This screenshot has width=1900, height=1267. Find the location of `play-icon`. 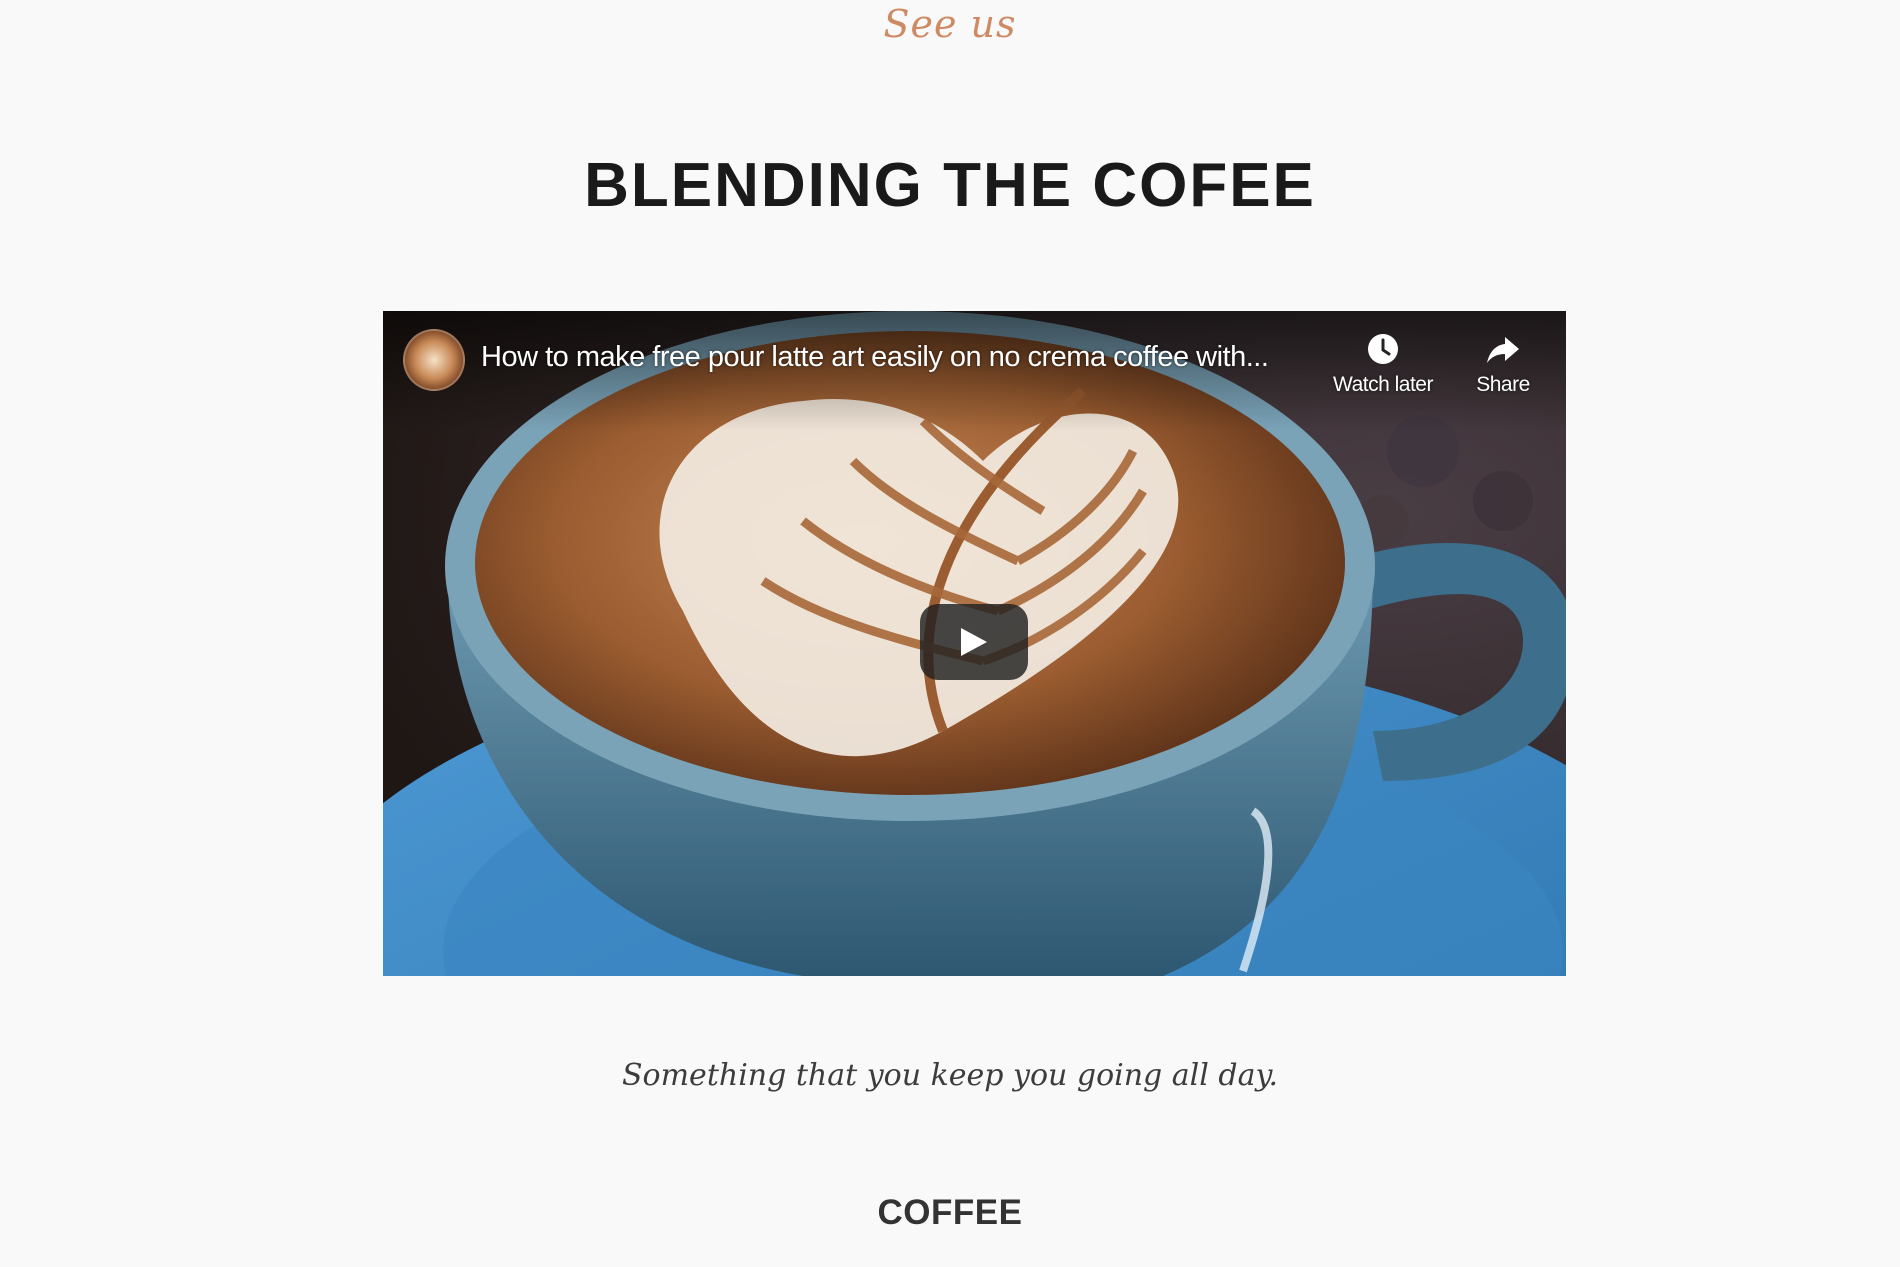

play-icon is located at coordinates (974, 642).